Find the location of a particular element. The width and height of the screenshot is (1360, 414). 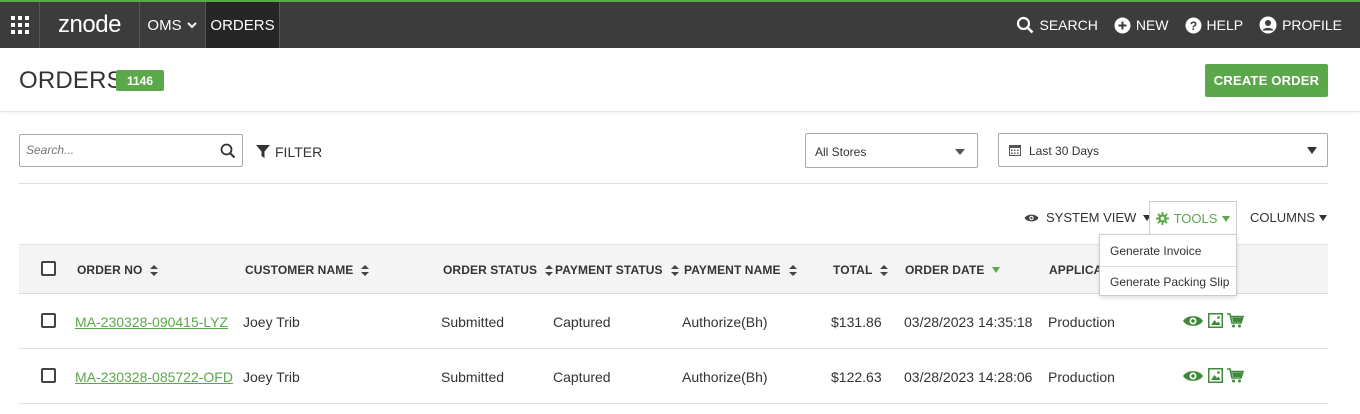

store-select-value: All Stores is located at coordinates (841, 152).